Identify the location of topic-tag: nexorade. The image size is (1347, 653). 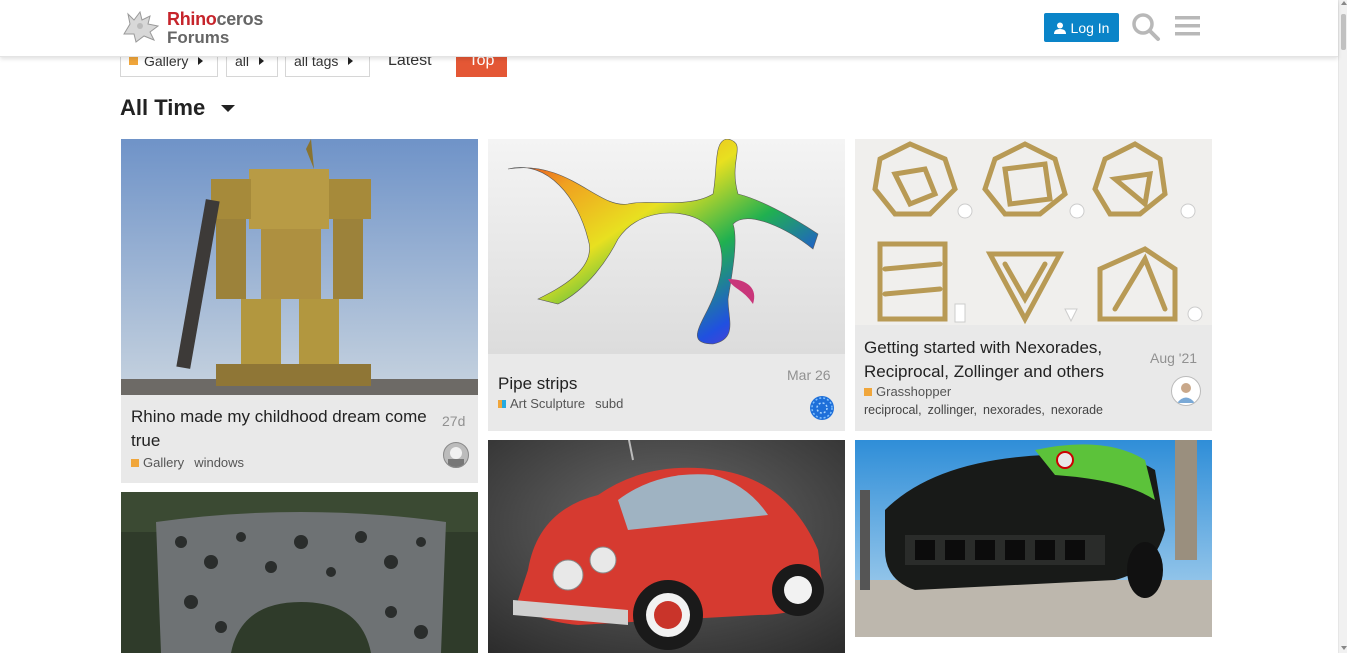
(1077, 410).